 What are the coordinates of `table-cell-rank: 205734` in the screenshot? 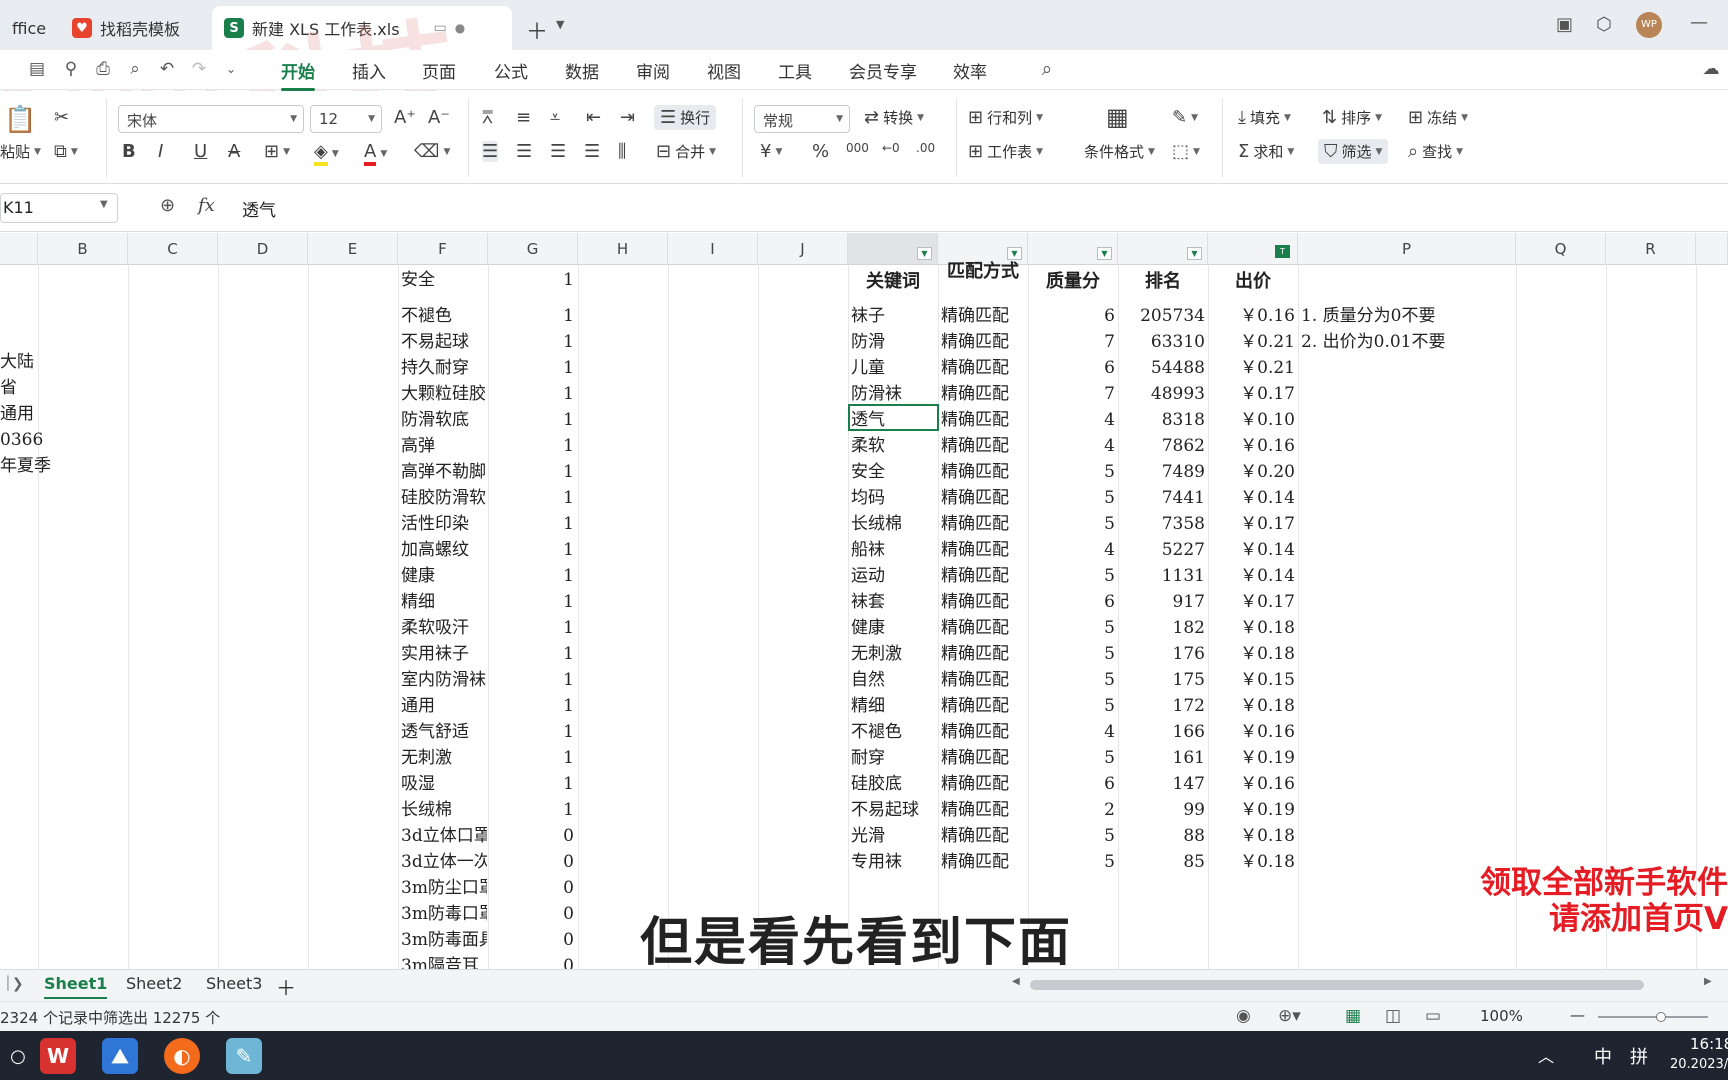 It's located at (1163, 316).